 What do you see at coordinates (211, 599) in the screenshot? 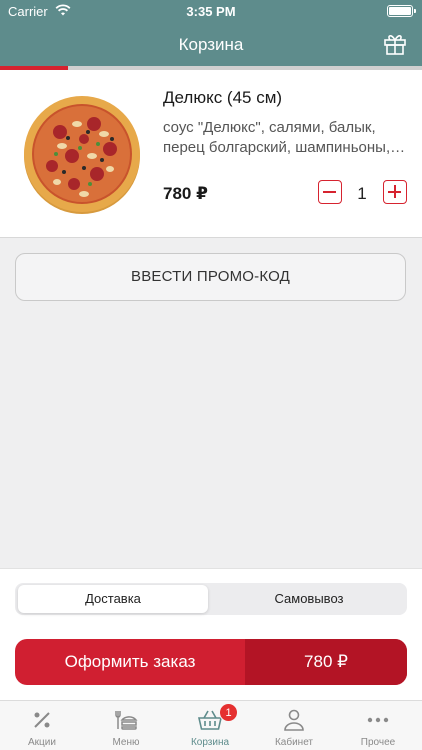
I see `delivery-mode-switch: Доставка Самовывоз` at bounding box center [211, 599].